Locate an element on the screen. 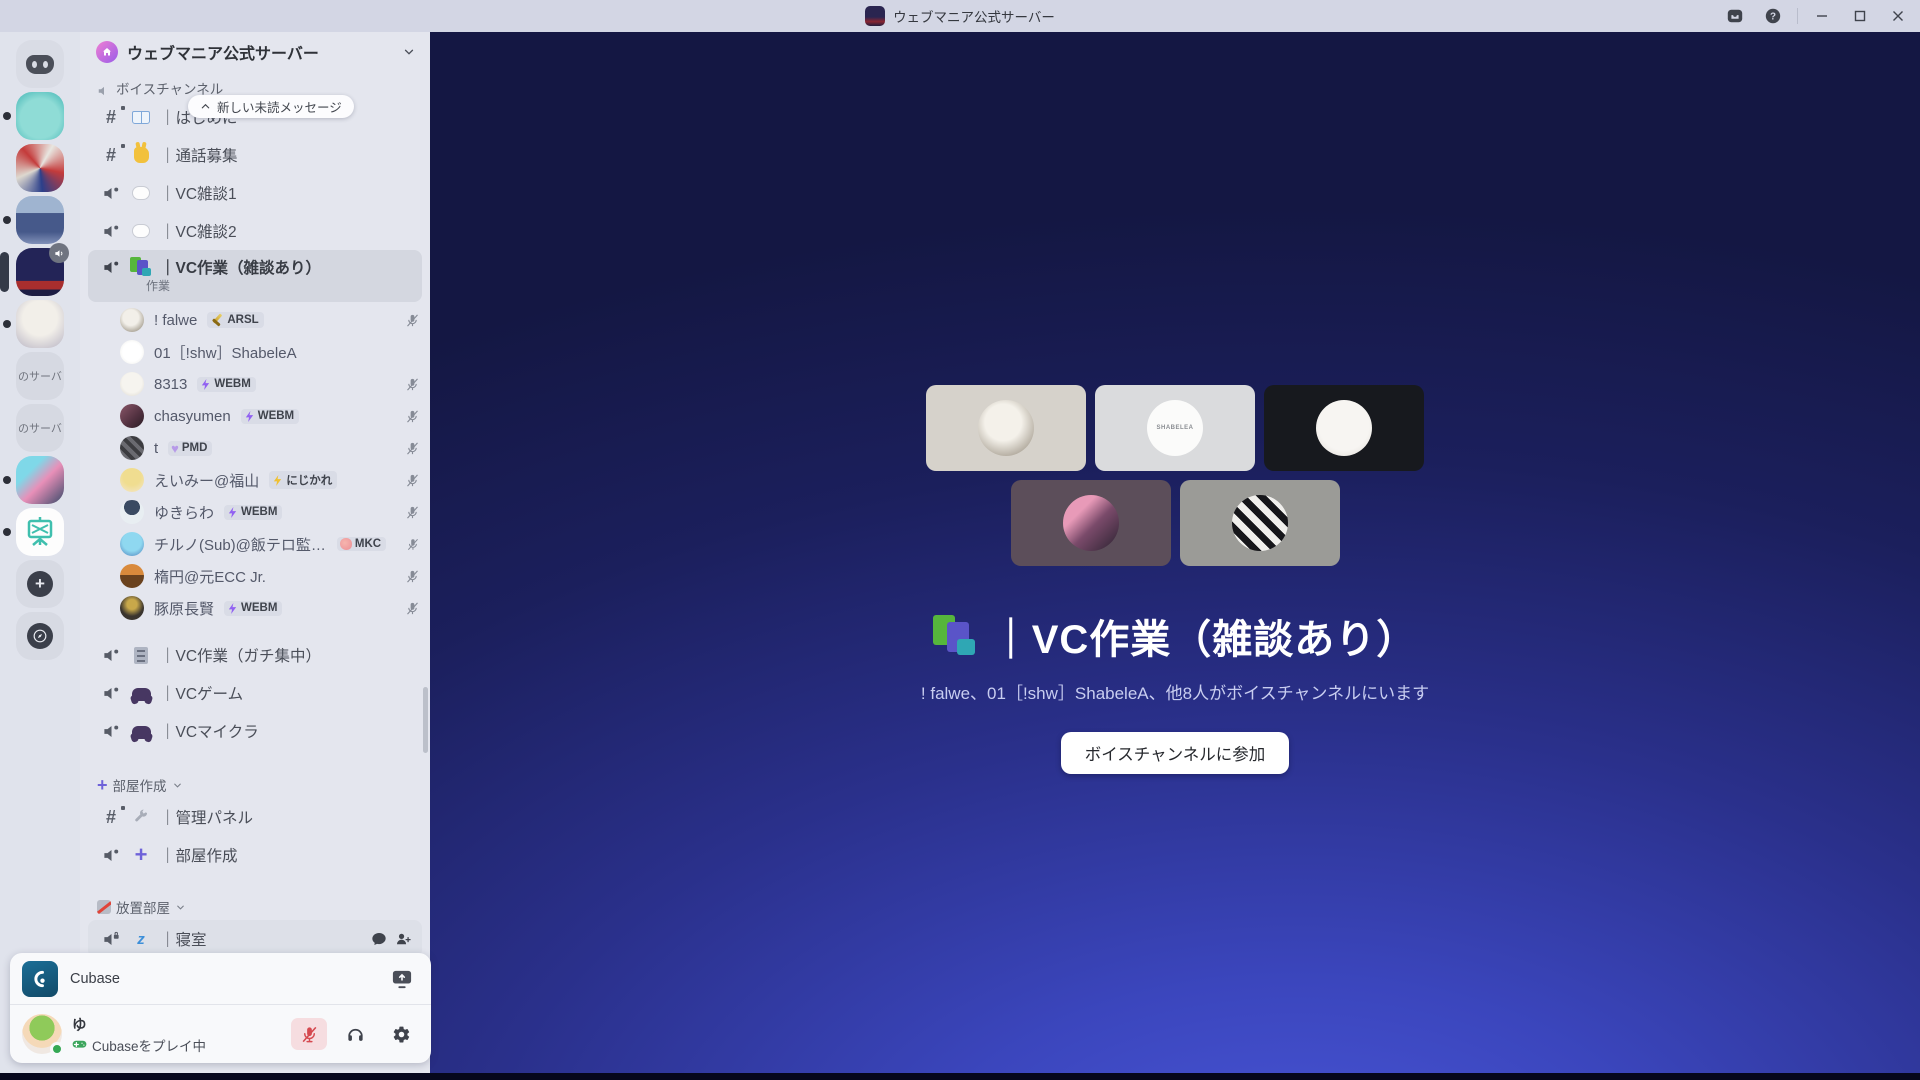 The width and height of the screenshot is (1920, 1080). maximize-button is located at coordinates (1860, 16).